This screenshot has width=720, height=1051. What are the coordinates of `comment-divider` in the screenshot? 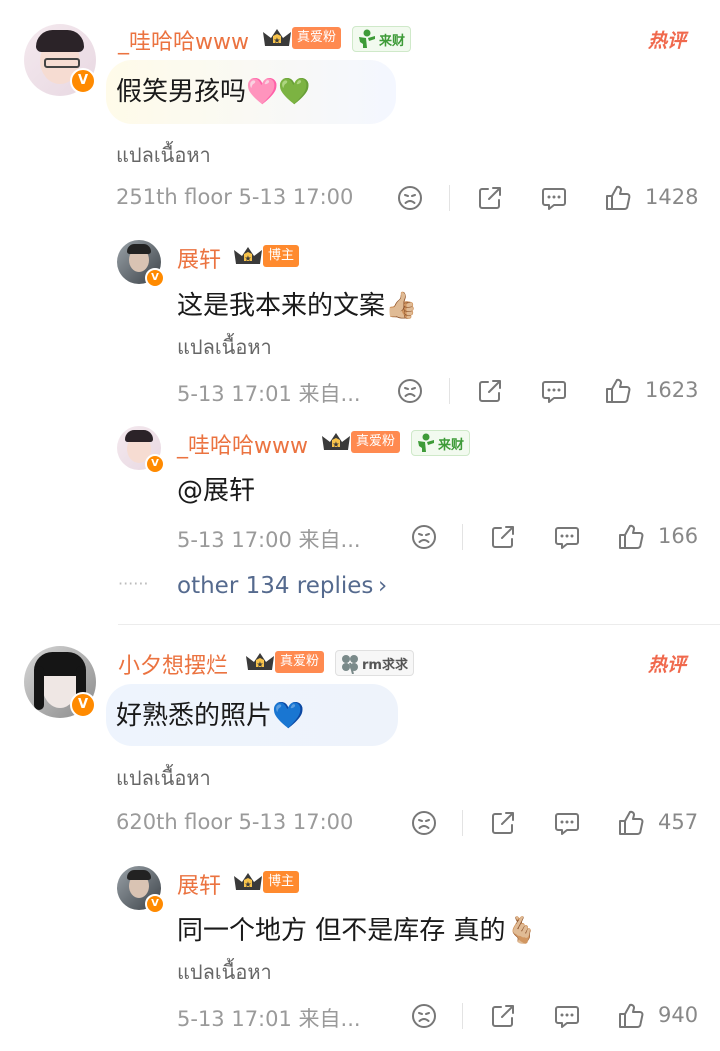 It's located at (419, 624).